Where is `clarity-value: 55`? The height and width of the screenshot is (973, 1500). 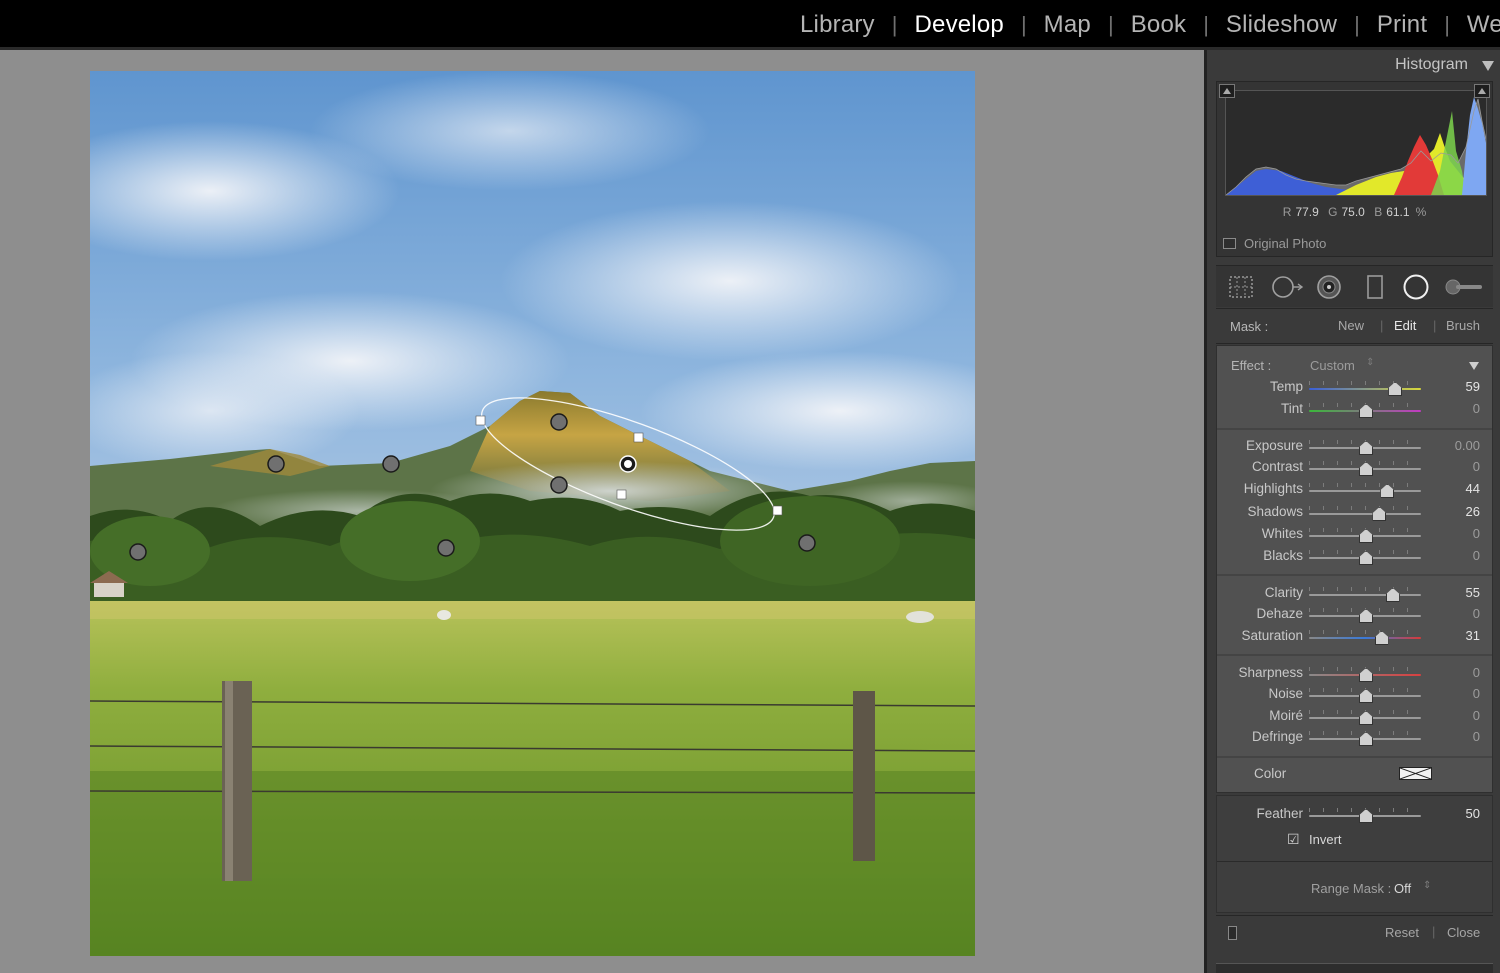 clarity-value: 55 is located at coordinates (1473, 592).